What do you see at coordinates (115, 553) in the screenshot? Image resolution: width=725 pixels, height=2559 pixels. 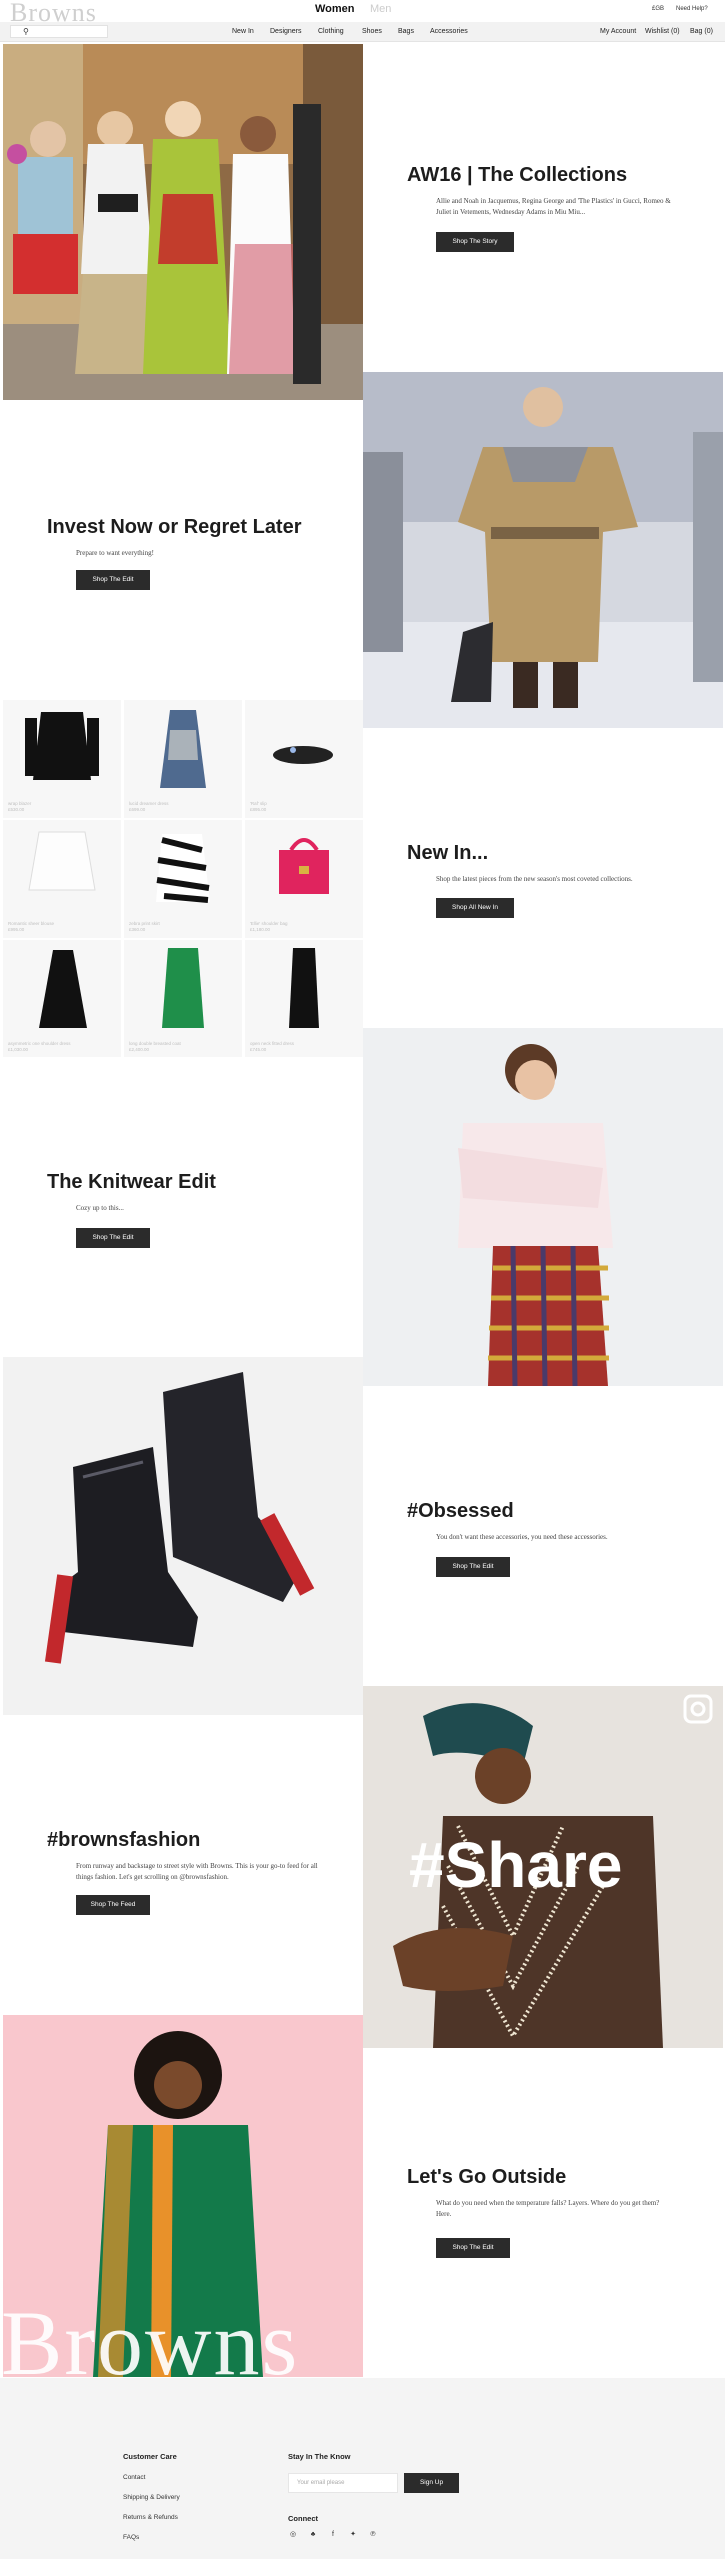 I see `invest-description: Prepare to want everything!` at bounding box center [115, 553].